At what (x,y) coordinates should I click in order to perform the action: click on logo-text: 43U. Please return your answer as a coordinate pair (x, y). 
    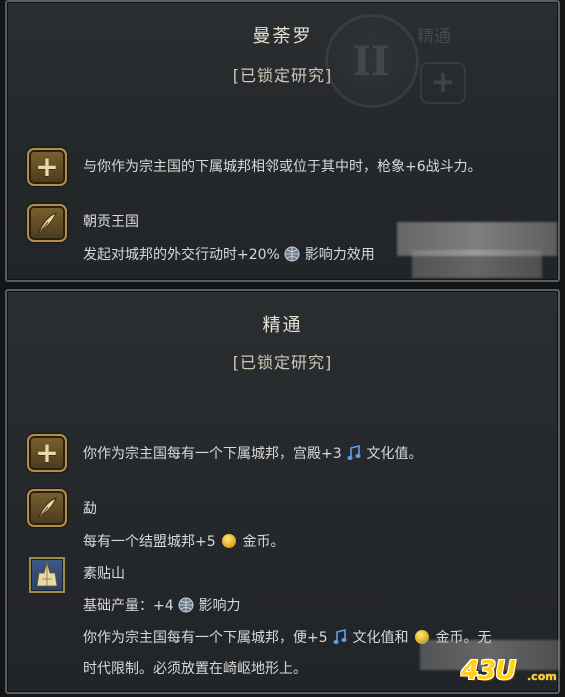
    Looking at the image, I should click on (488, 671).